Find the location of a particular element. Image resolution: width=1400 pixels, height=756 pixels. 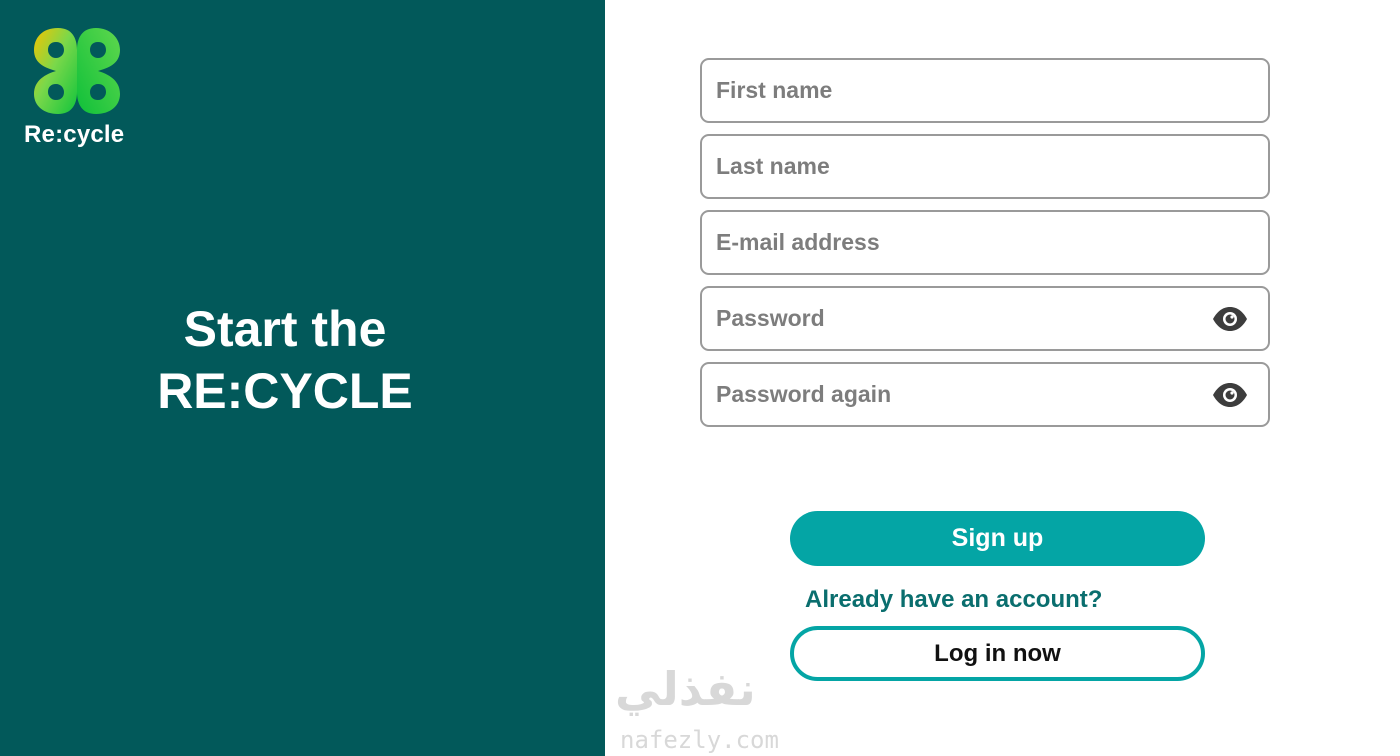

watermark-arabic: نفذلي is located at coordinates (685, 689).